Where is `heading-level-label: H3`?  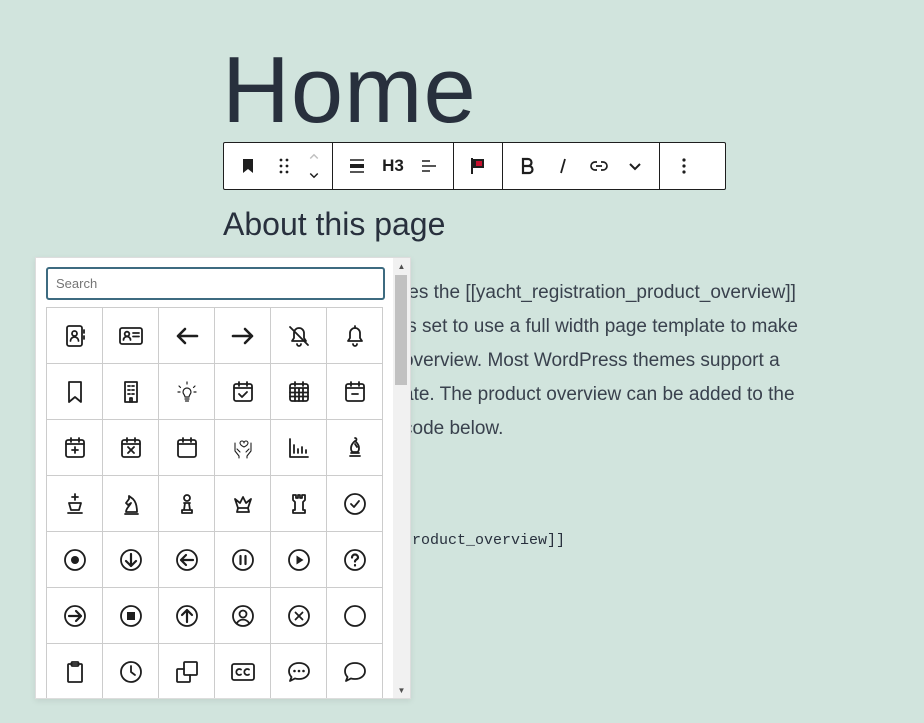
heading-level-label: H3 is located at coordinates (393, 165).